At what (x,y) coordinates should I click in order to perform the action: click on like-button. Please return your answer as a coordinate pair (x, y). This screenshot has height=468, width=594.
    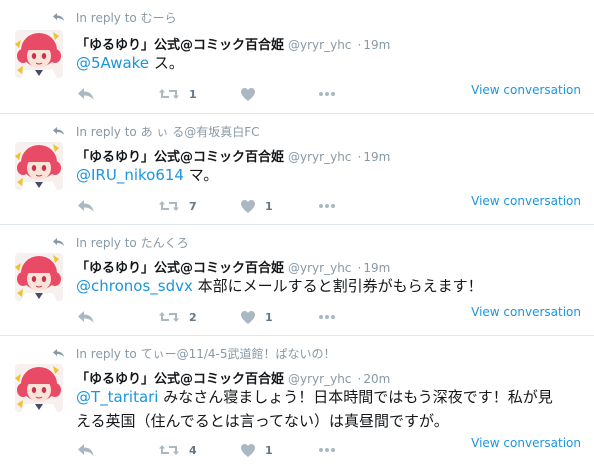
    Looking at the image, I should click on (252, 94).